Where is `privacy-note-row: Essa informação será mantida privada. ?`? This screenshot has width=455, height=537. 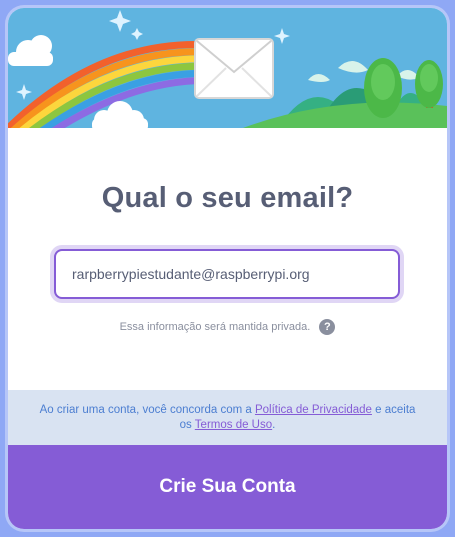 privacy-note-row: Essa informação será mantida privada. ? is located at coordinates (227, 327).